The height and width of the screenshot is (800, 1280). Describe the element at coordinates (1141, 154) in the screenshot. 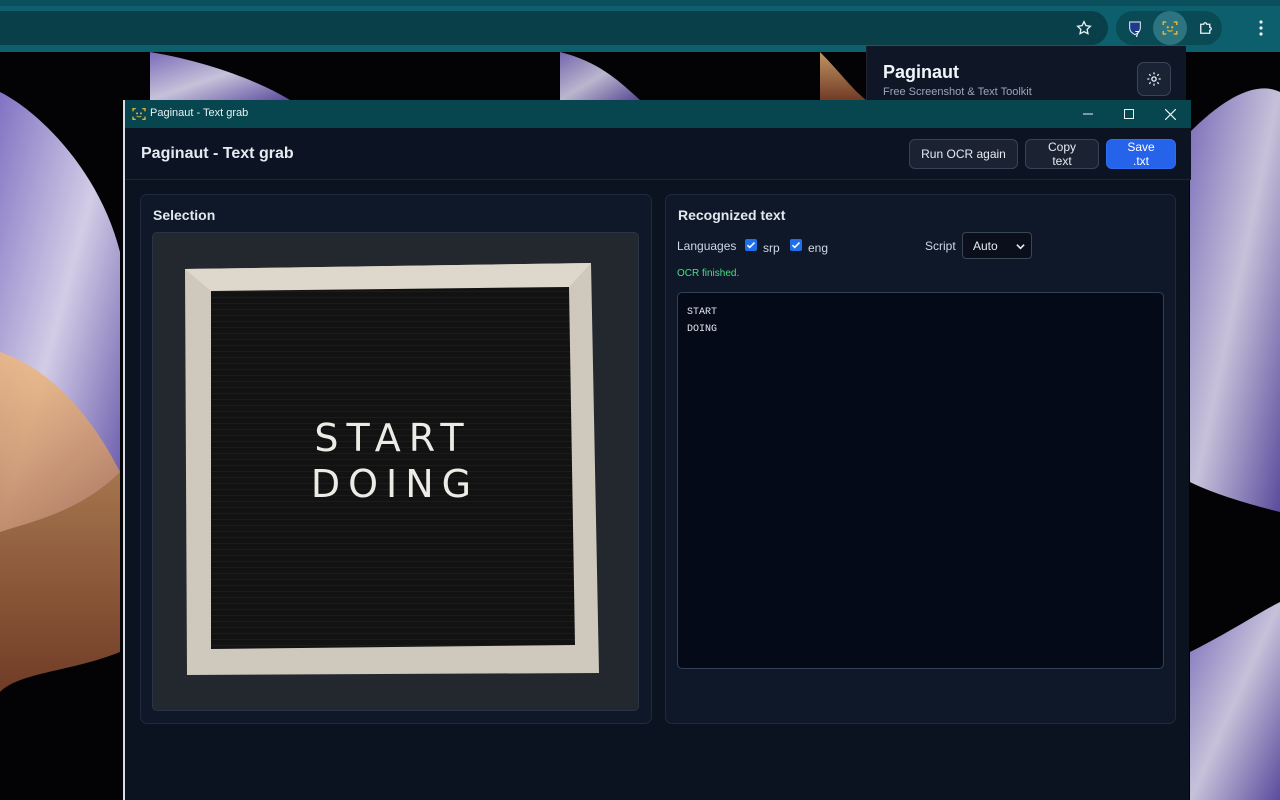

I see `save-txt-button: Save .txt` at that location.